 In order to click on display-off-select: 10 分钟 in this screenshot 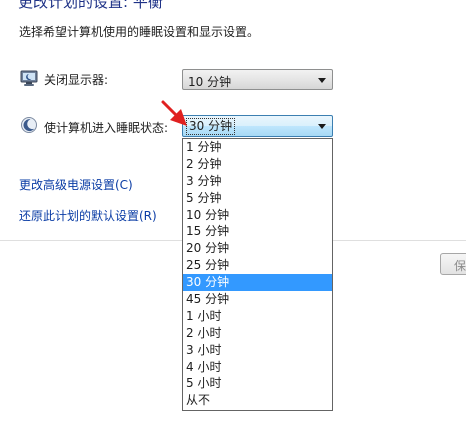, I will do `click(257, 79)`.